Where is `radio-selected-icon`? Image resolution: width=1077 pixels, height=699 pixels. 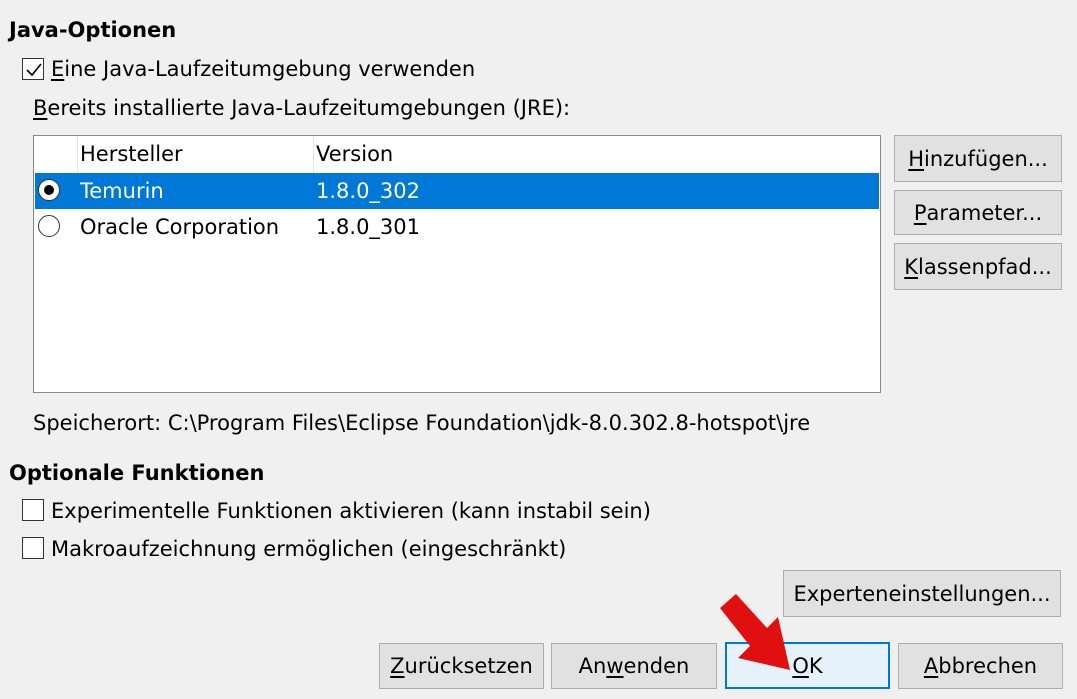 radio-selected-icon is located at coordinates (49, 190).